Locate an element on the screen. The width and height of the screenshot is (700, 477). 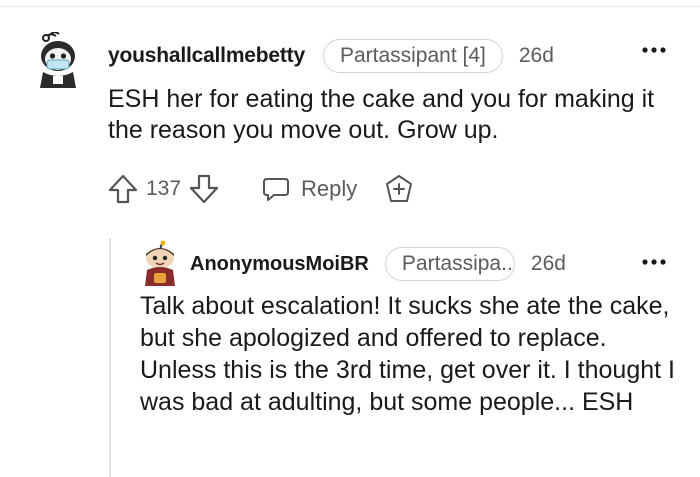
chat-bubble-icon is located at coordinates (276, 189).